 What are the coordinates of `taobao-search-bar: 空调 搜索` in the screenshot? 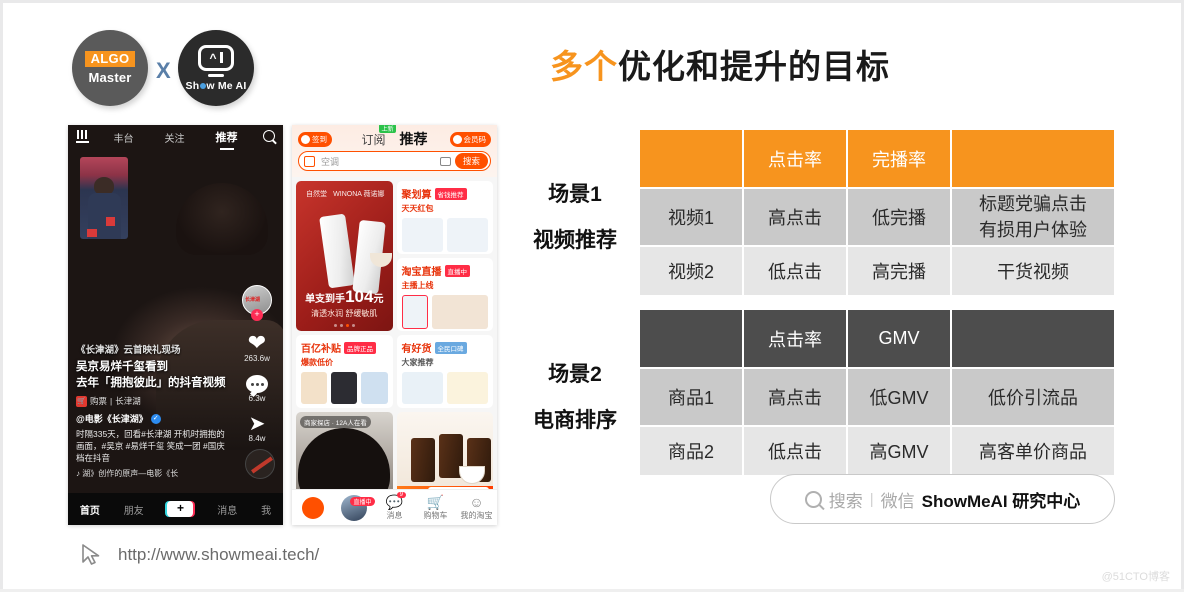 It's located at (394, 161).